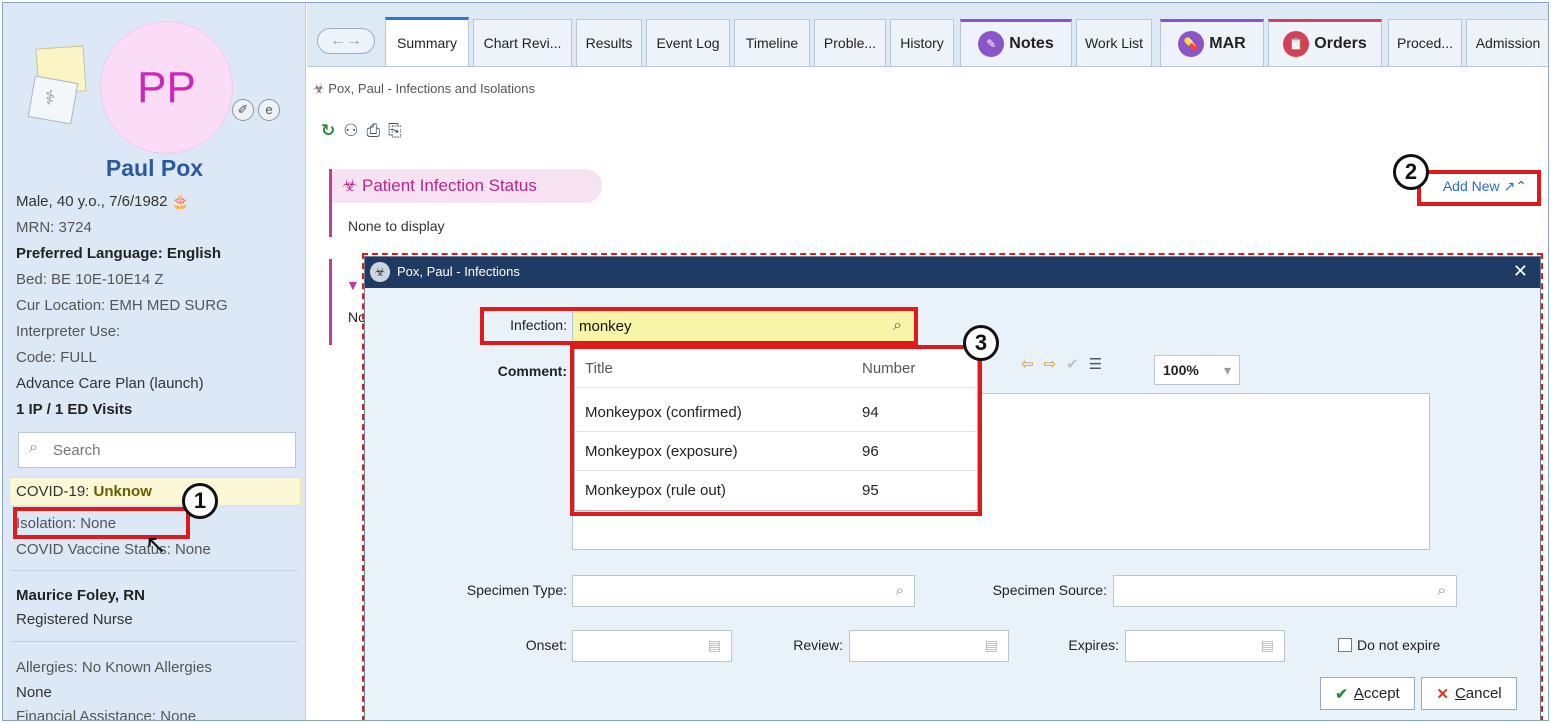  Describe the element at coordinates (200, 501) in the screenshot. I see `callout-1: 1` at that location.